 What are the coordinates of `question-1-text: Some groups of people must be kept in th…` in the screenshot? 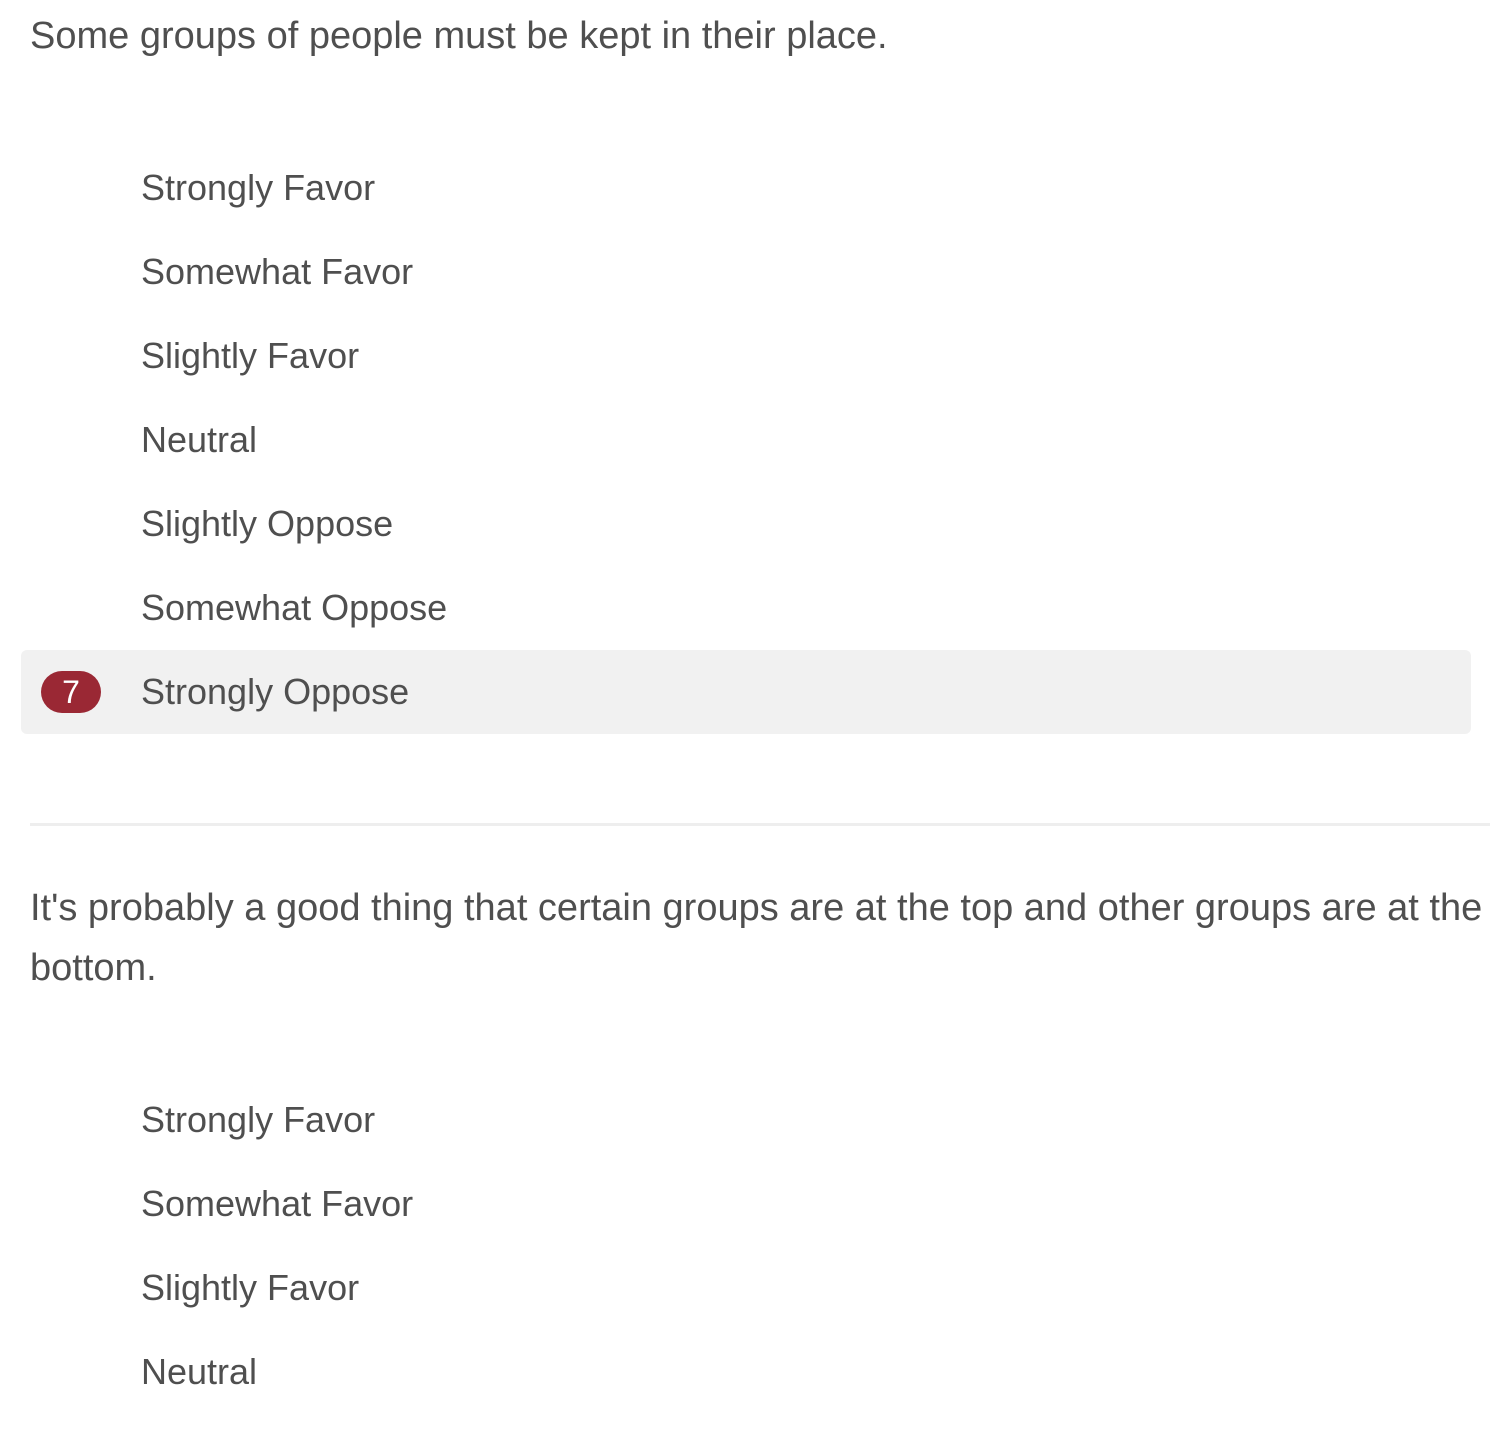 It's located at (459, 36).